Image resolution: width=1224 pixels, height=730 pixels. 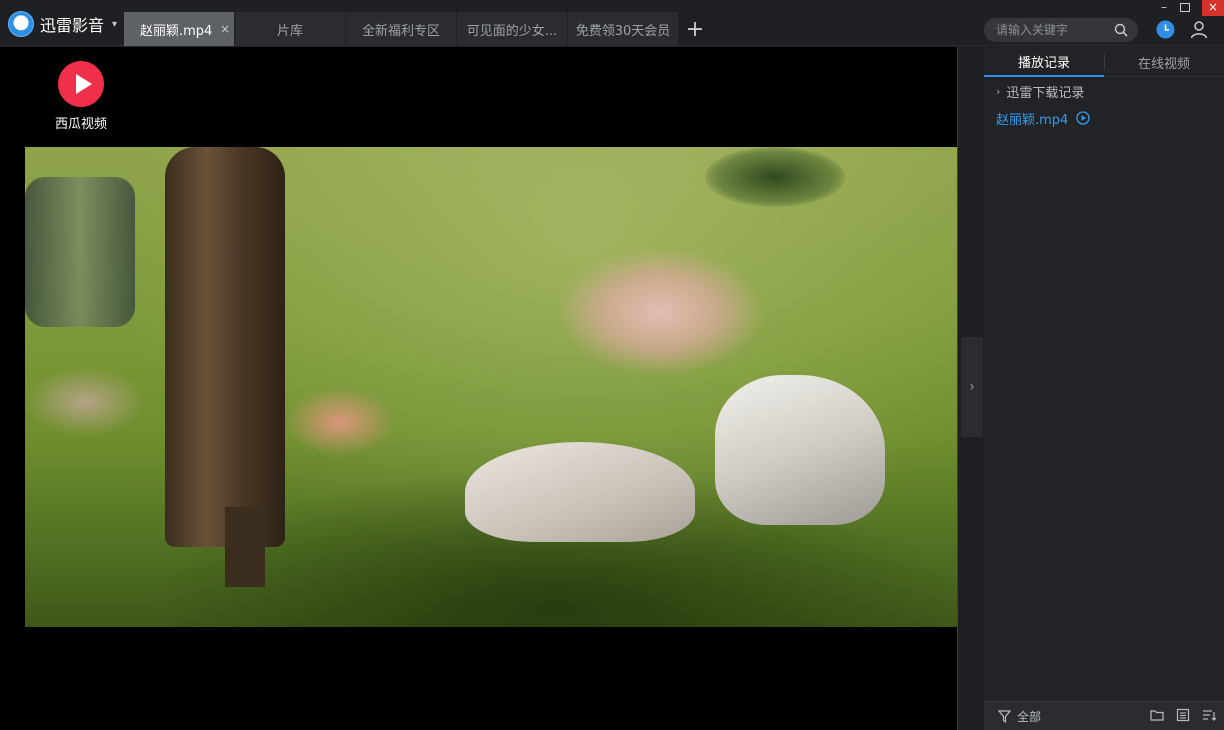 What do you see at coordinates (80, 124) in the screenshot?
I see `watermark-text: 西瓜视频` at bounding box center [80, 124].